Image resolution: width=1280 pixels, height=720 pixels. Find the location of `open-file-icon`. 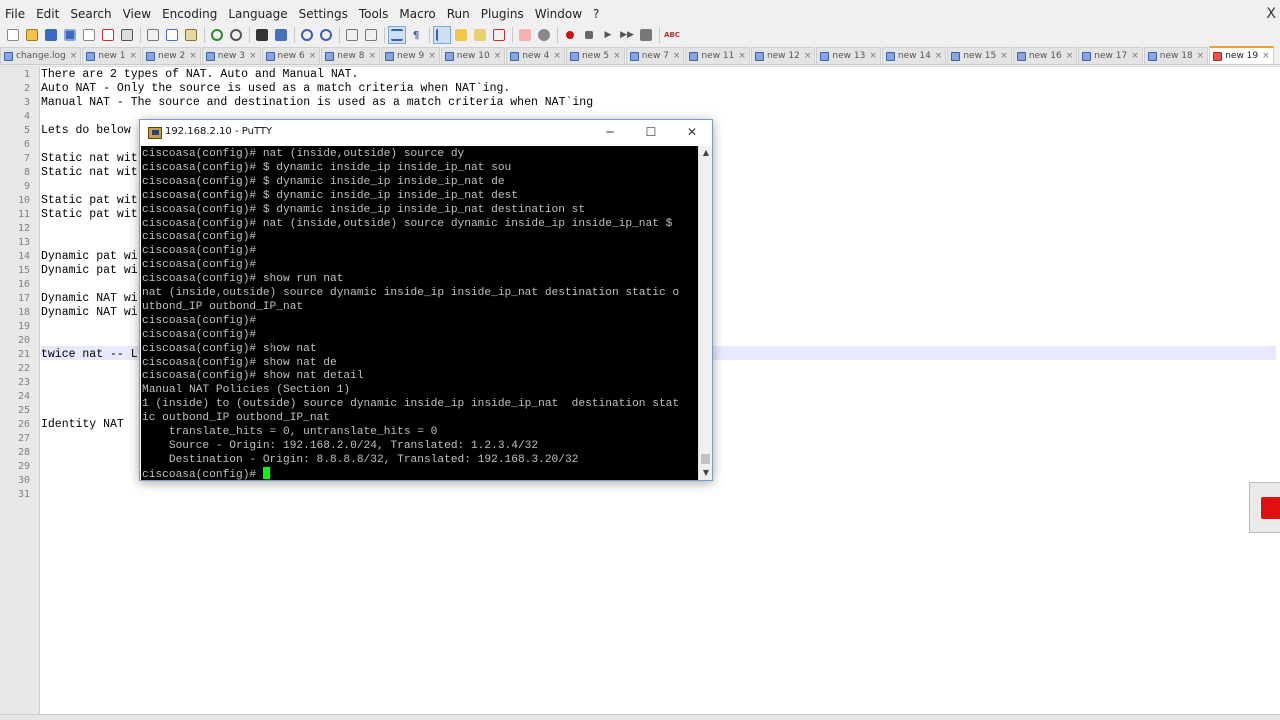

open-file-icon is located at coordinates (32, 35).